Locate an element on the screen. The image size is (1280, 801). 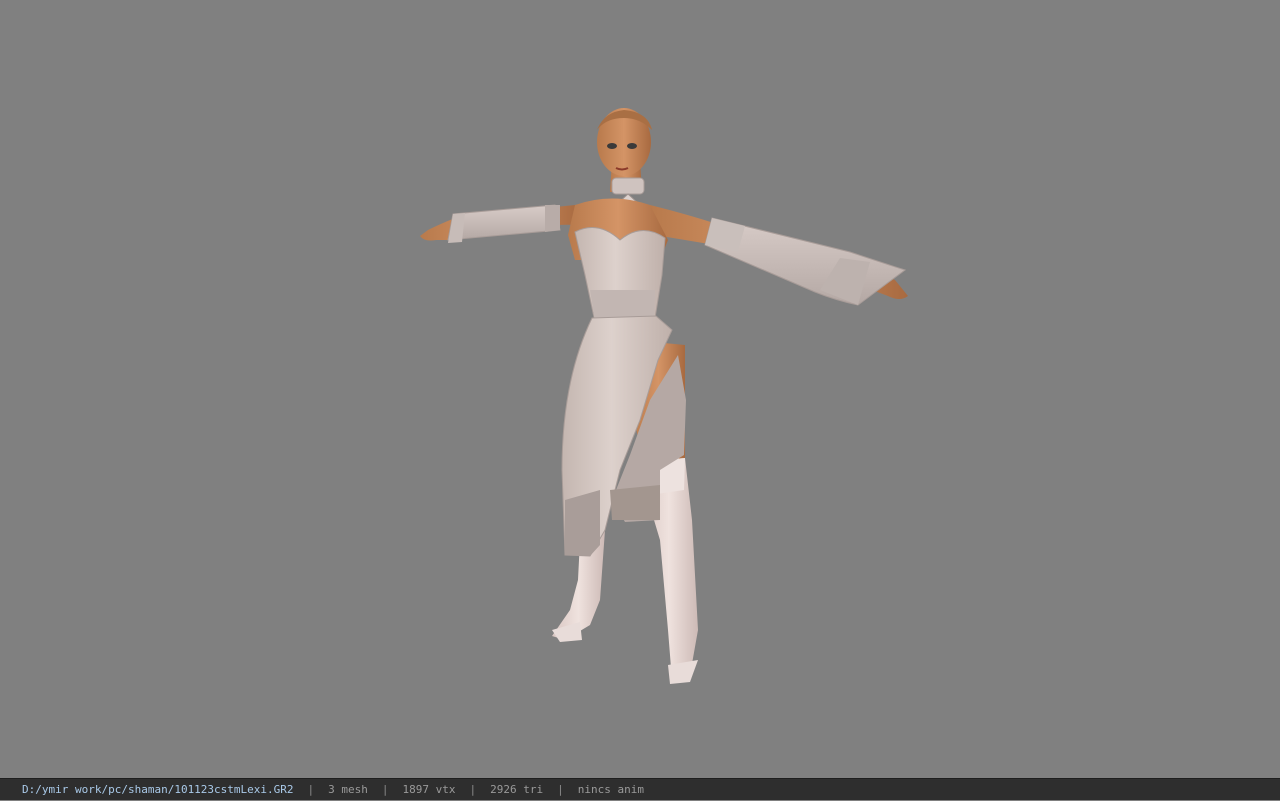
choker is located at coordinates (628, 186).